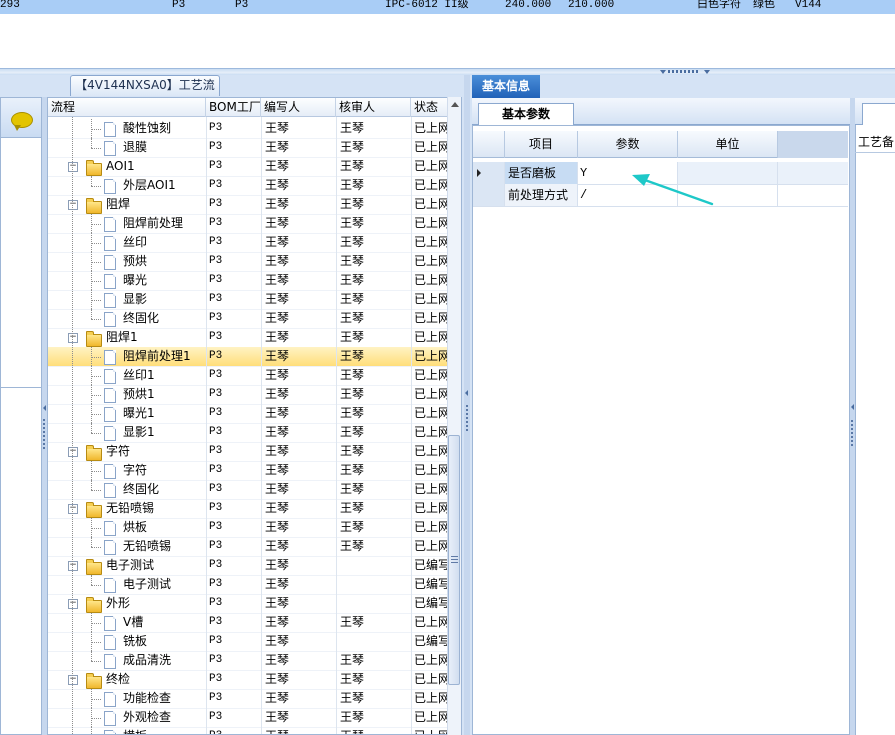 This screenshot has height=735, width=895. I want to click on tree-leaf-row: 外观检查 P3 王琴 王琴 已上网, so click(254, 718).